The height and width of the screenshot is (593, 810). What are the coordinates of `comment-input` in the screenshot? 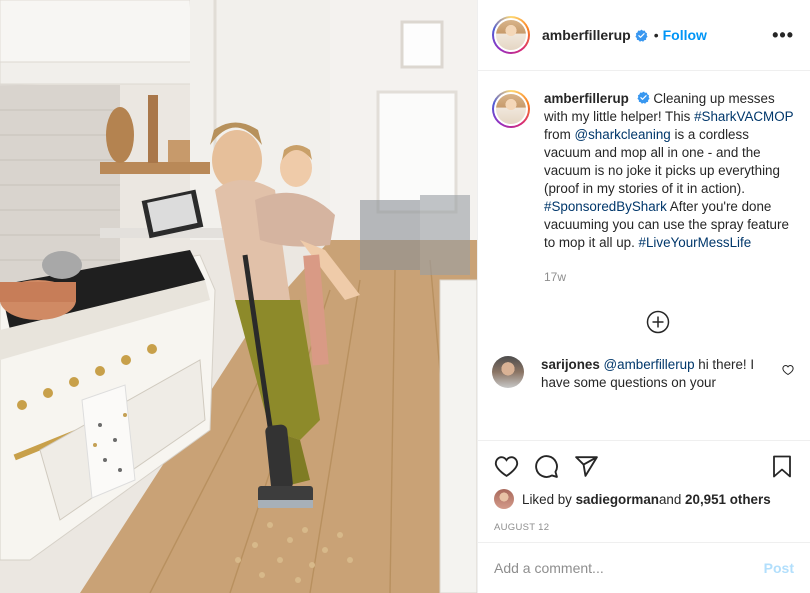 It's located at (629, 568).